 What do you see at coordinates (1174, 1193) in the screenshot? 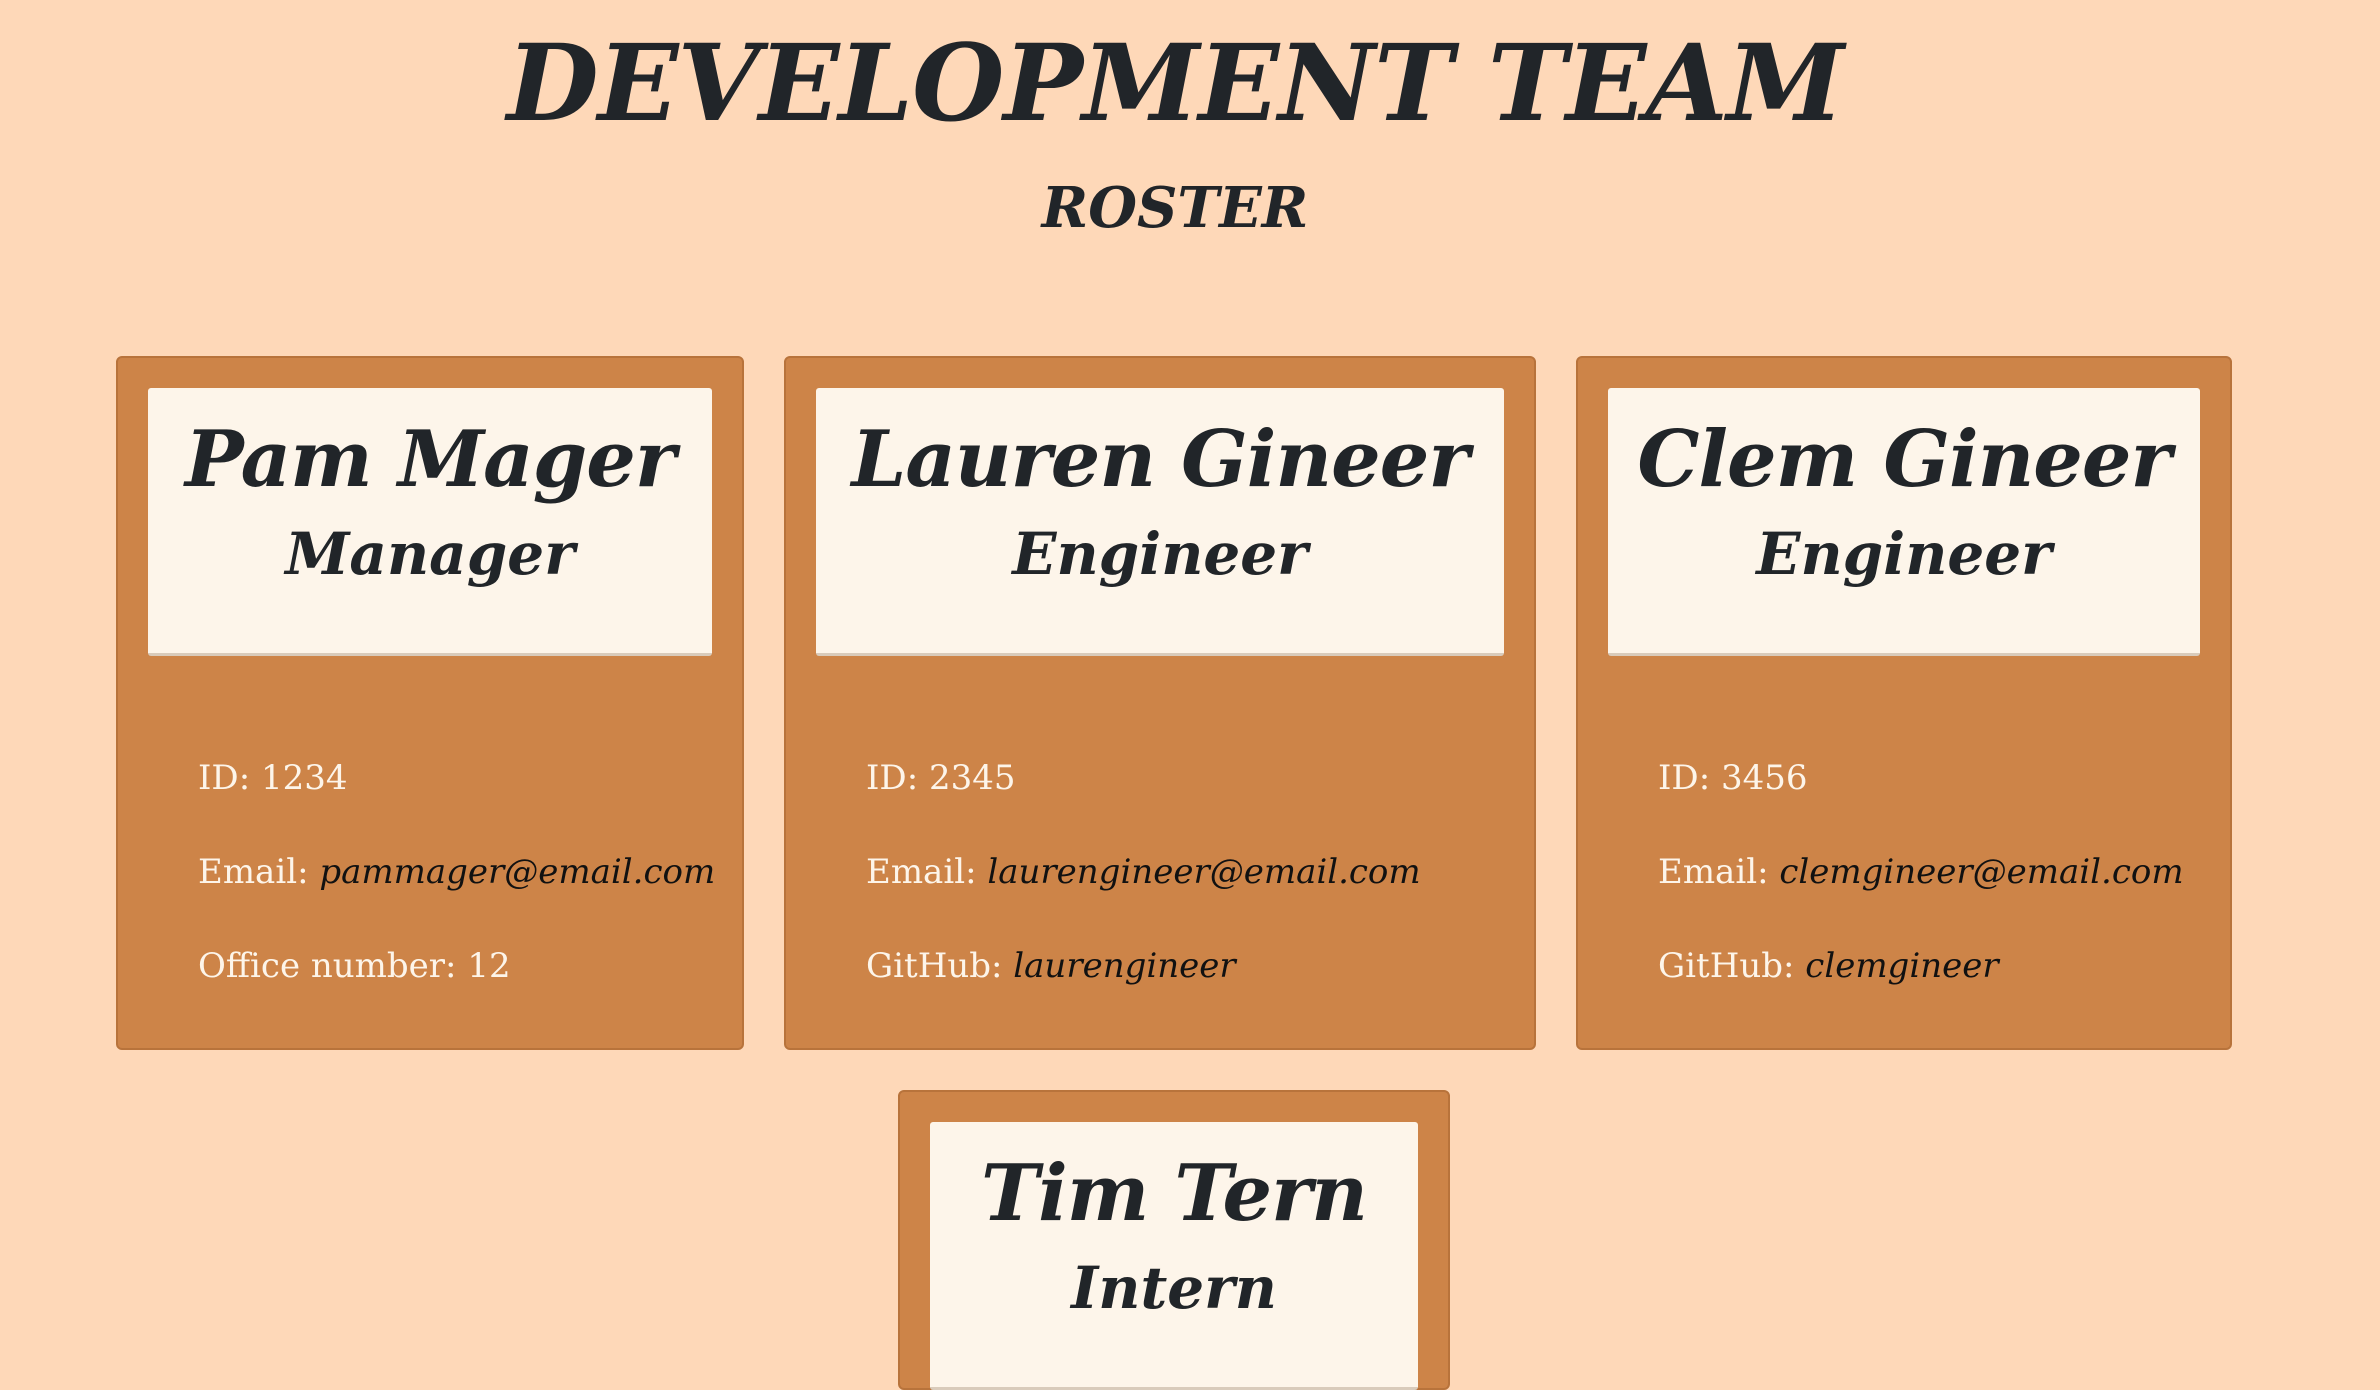
I see `employee-name: Tim Tern` at bounding box center [1174, 1193].